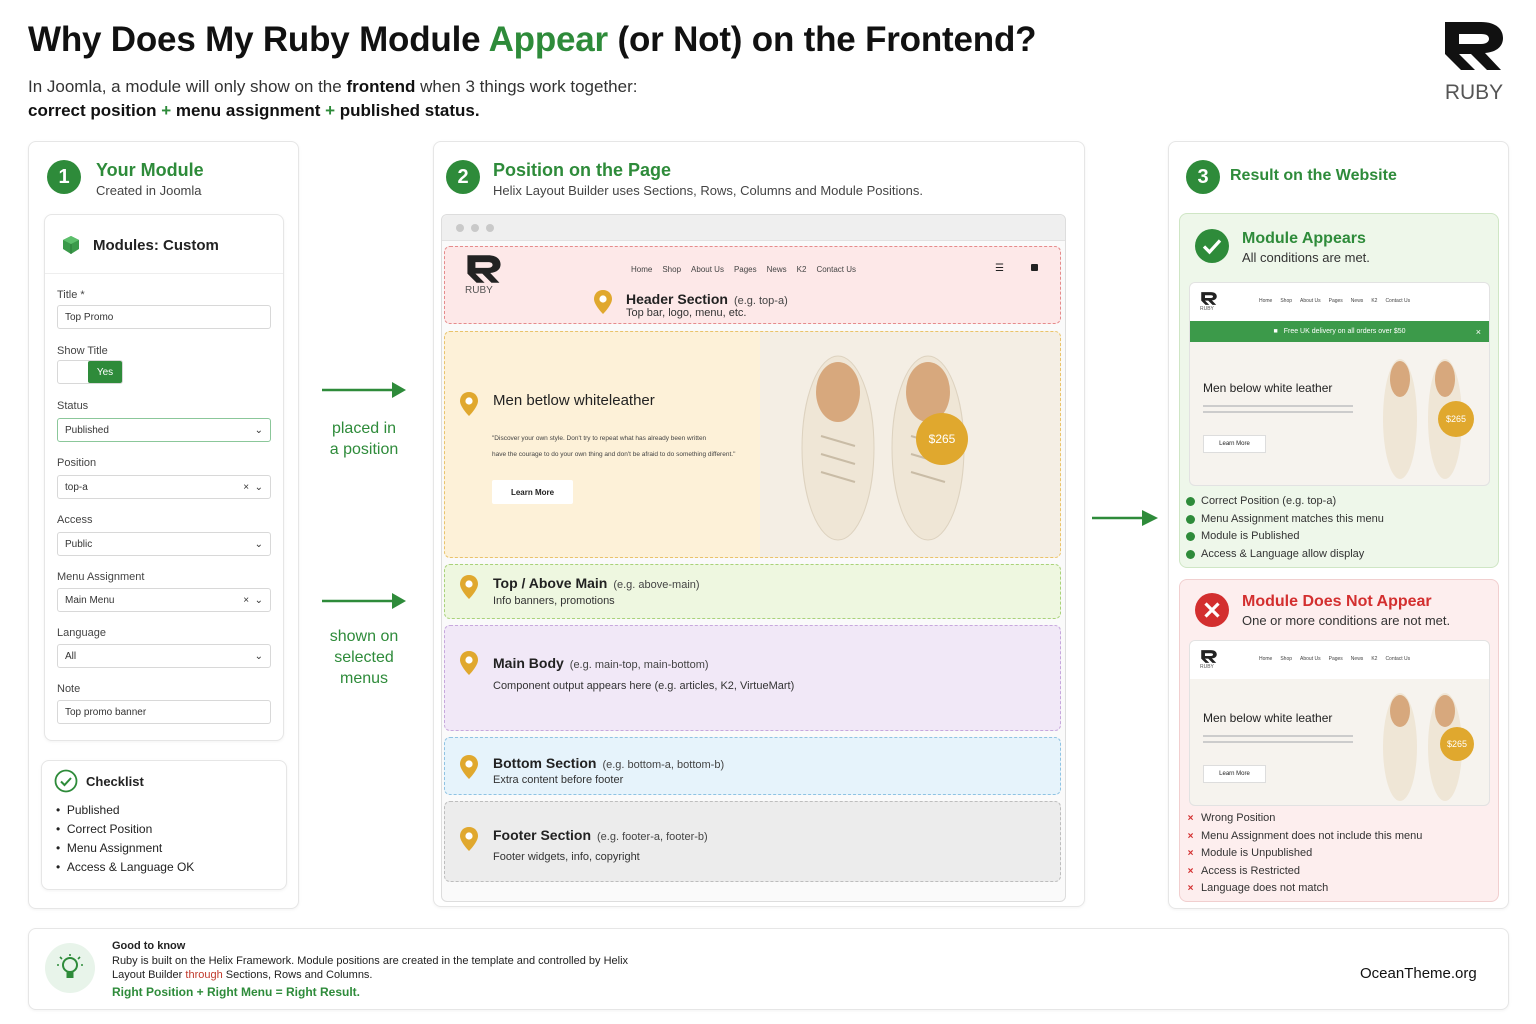  Describe the element at coordinates (999, 268) in the screenshot. I see `menu-icon: ☰` at that location.